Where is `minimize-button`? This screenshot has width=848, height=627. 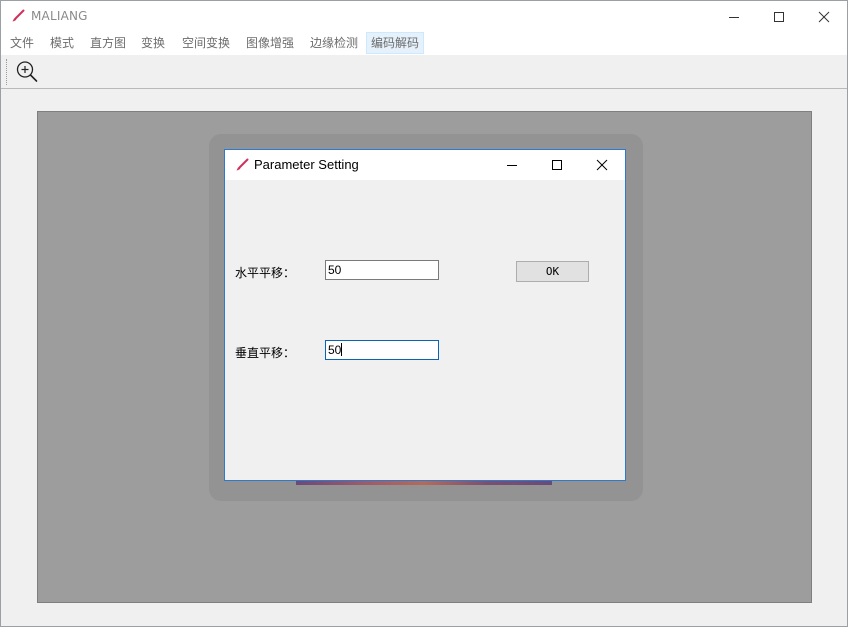
minimize-button is located at coordinates (734, 16).